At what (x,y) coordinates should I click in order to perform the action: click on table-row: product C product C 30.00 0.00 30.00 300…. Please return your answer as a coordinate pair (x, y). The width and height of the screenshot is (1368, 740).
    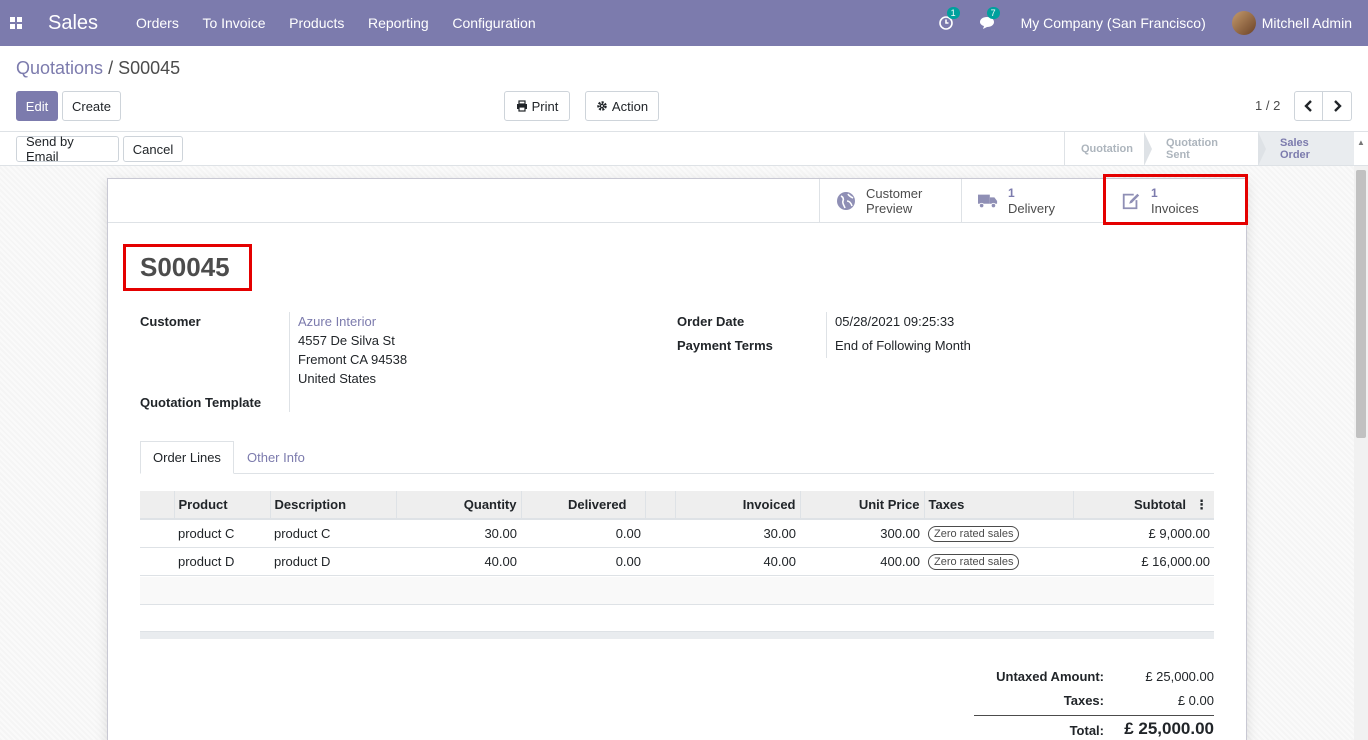
    Looking at the image, I should click on (677, 533).